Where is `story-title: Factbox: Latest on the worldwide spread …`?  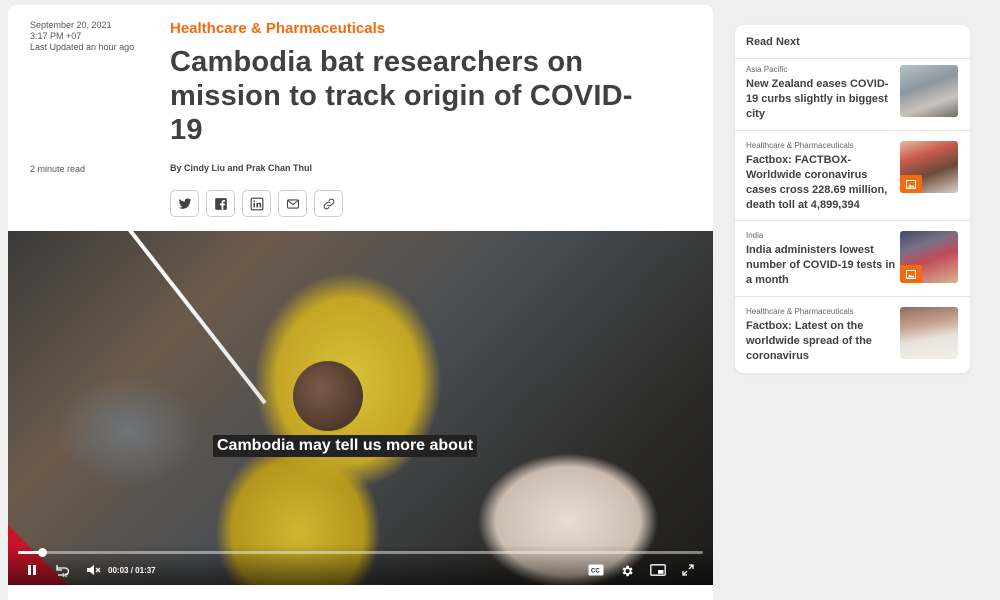 story-title: Factbox: Latest on the worldwide spread … is located at coordinates (821, 341).